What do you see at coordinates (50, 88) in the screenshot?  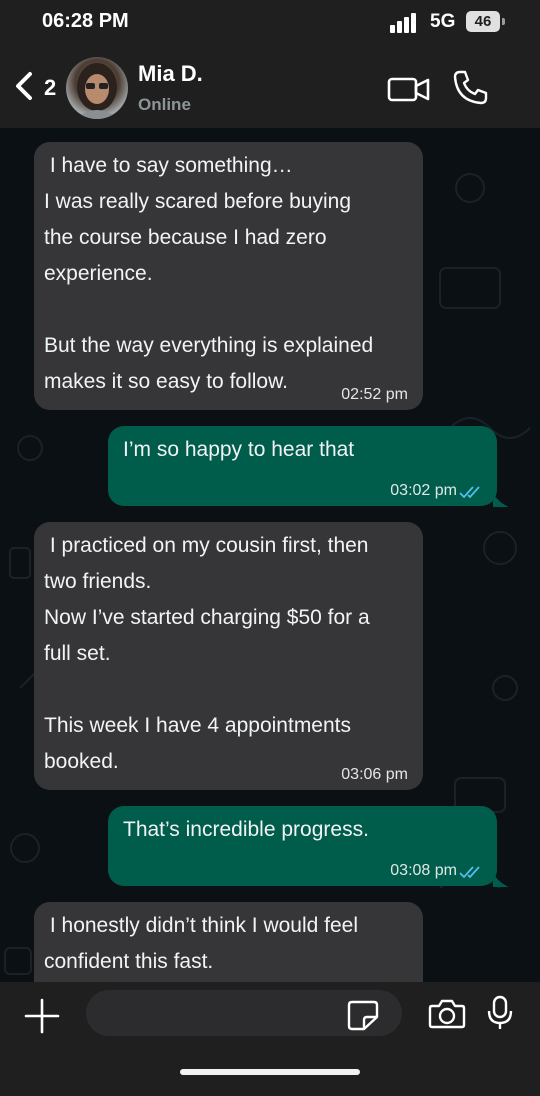 I see `unread-count: 2` at bounding box center [50, 88].